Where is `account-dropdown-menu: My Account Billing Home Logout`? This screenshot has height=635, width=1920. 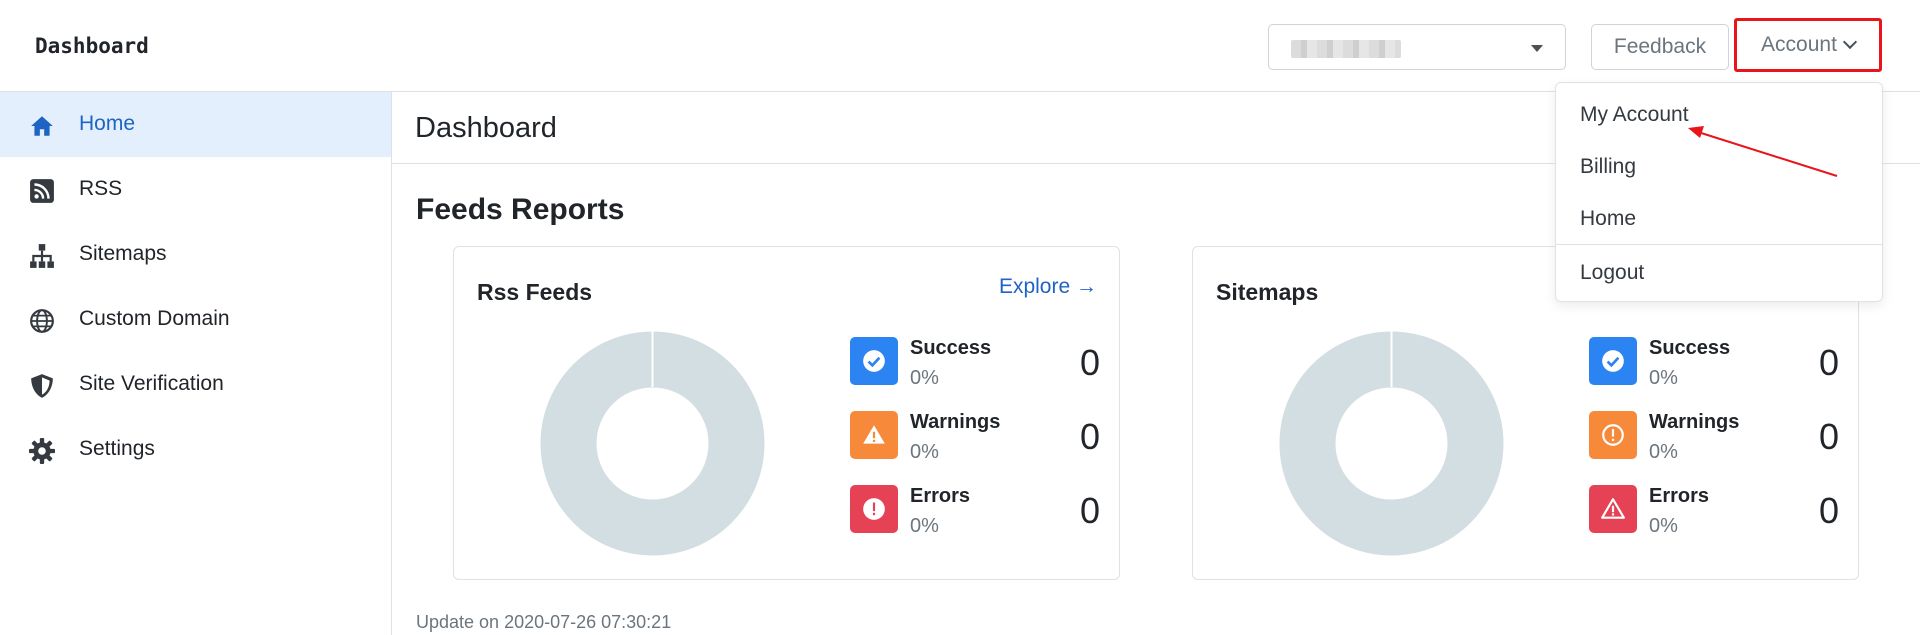
account-dropdown-menu: My Account Billing Home Logout is located at coordinates (1719, 192).